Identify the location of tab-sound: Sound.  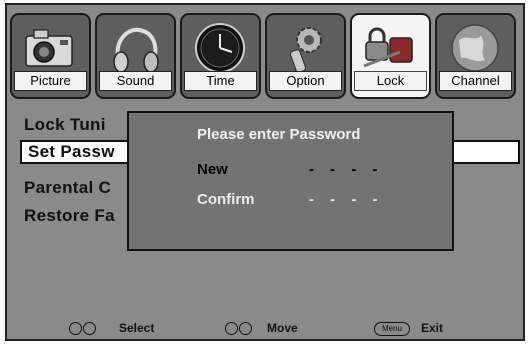
(135, 56).